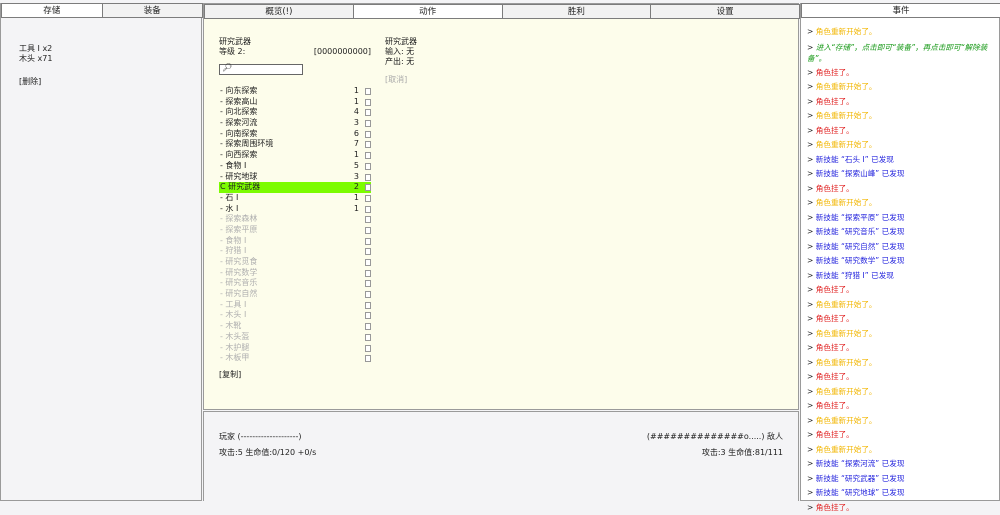 Image resolution: width=1000 pixels, height=515 pixels. I want to click on action-row: - 食物 I5, so click(295, 166).